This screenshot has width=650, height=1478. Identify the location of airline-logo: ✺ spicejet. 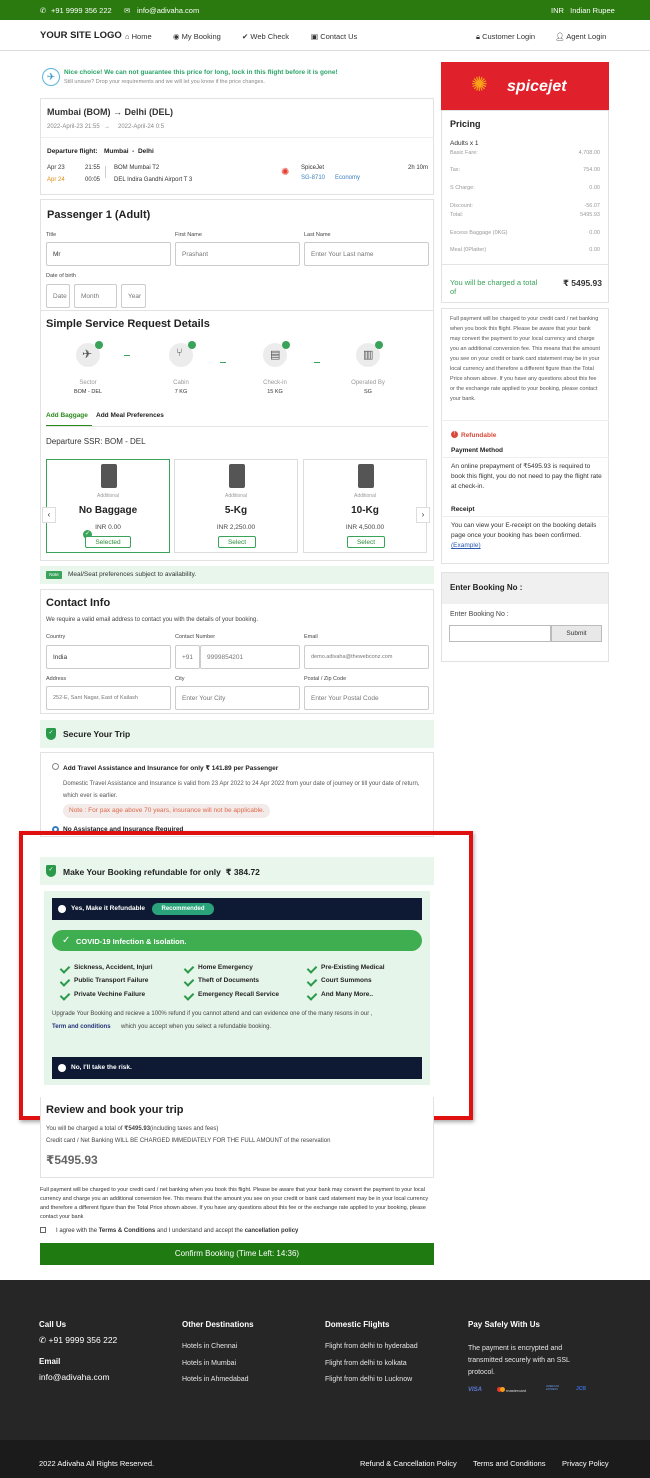
(525, 86).